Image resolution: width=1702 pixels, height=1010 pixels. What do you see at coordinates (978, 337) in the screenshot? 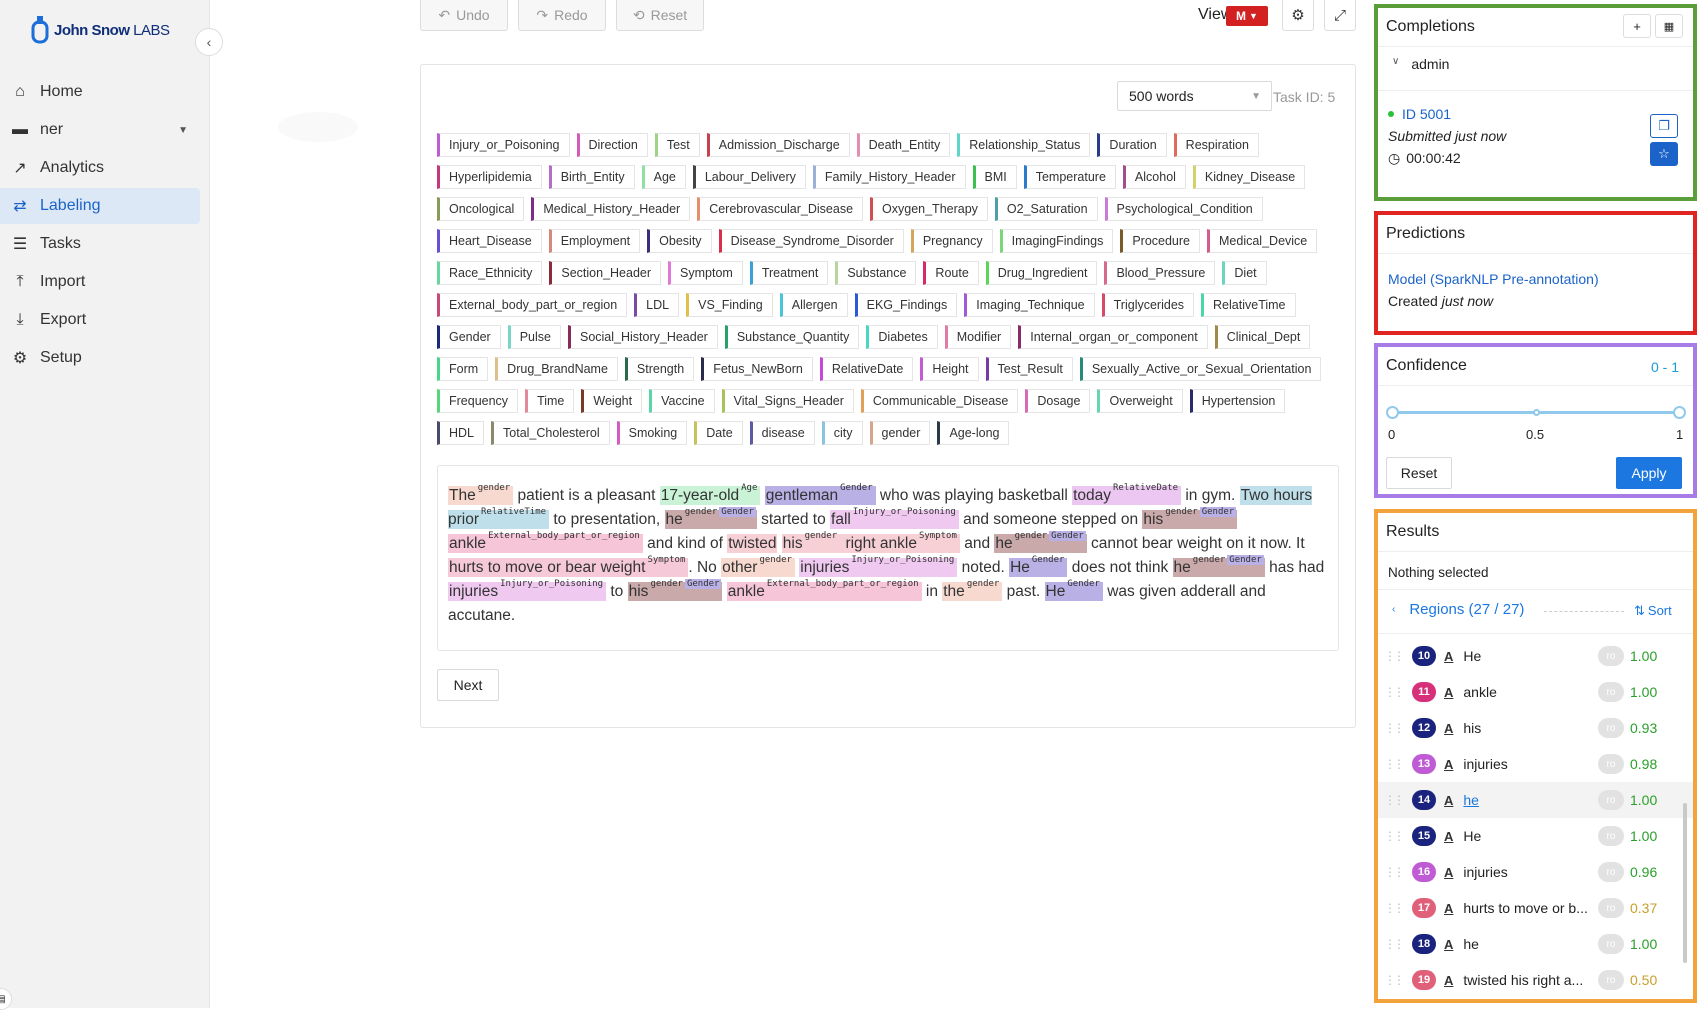
I see `label-chip: Modifier` at bounding box center [978, 337].